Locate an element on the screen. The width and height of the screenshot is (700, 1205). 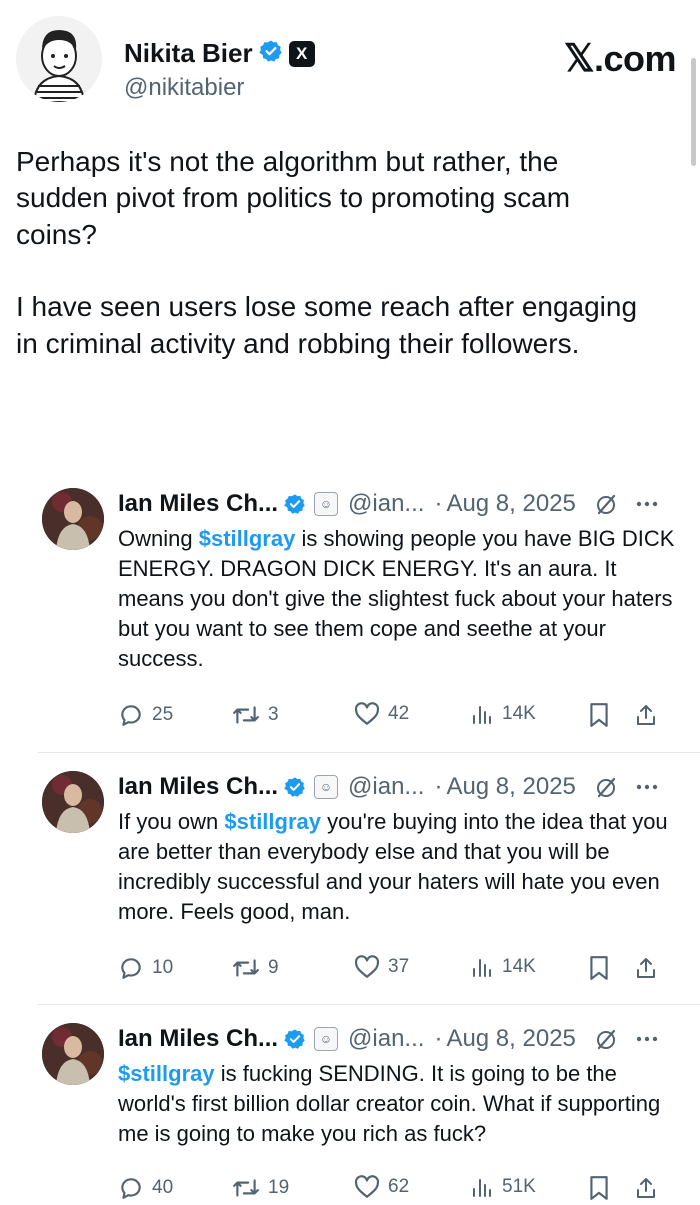
repost-button: 3 is located at coordinates (255, 715).